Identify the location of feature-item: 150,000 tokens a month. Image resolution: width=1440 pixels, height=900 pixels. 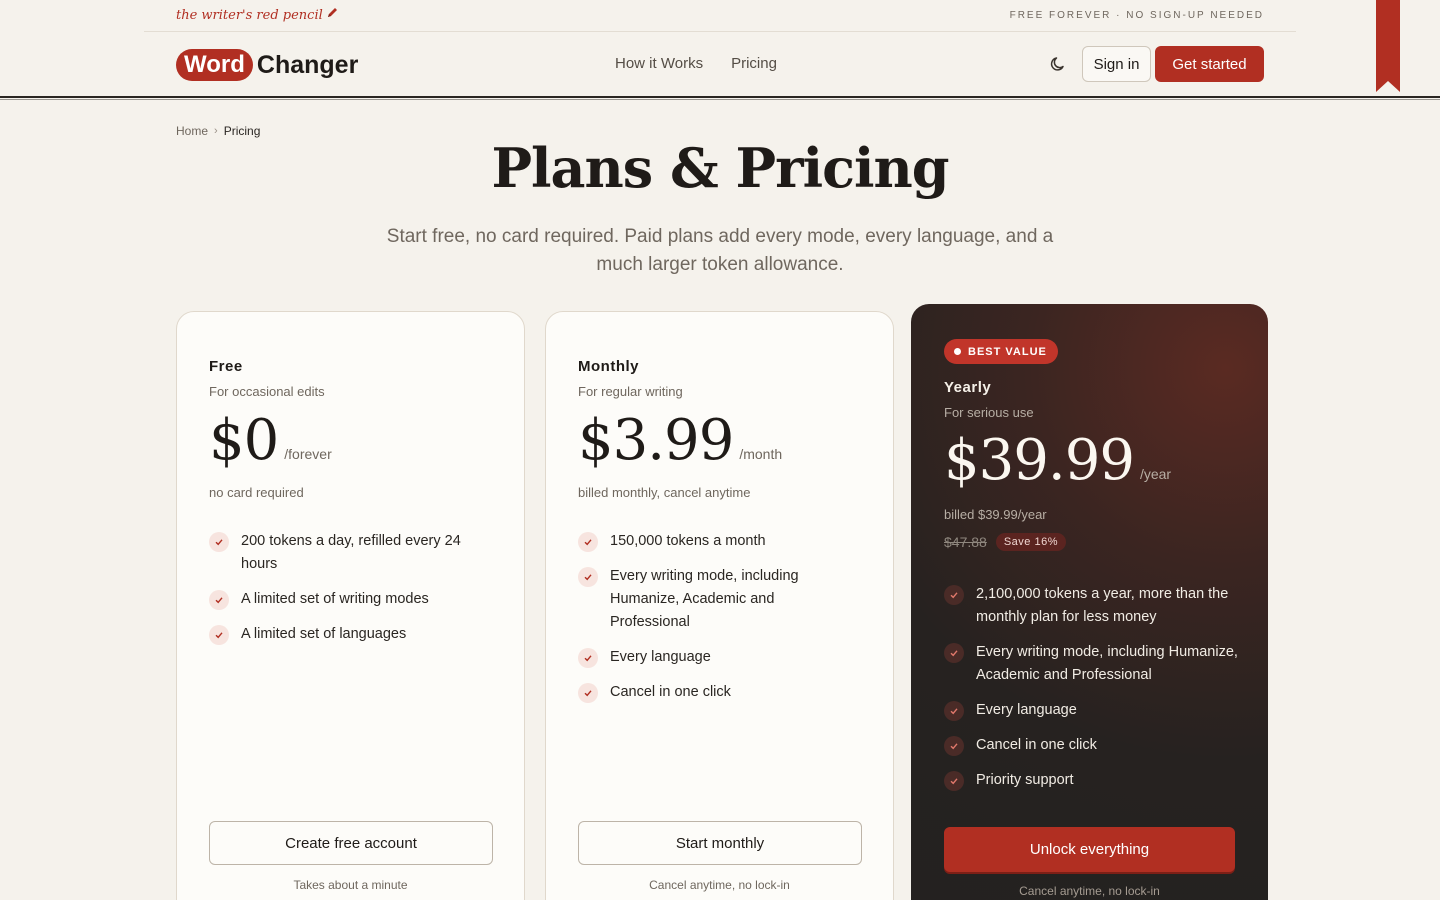
(709, 541).